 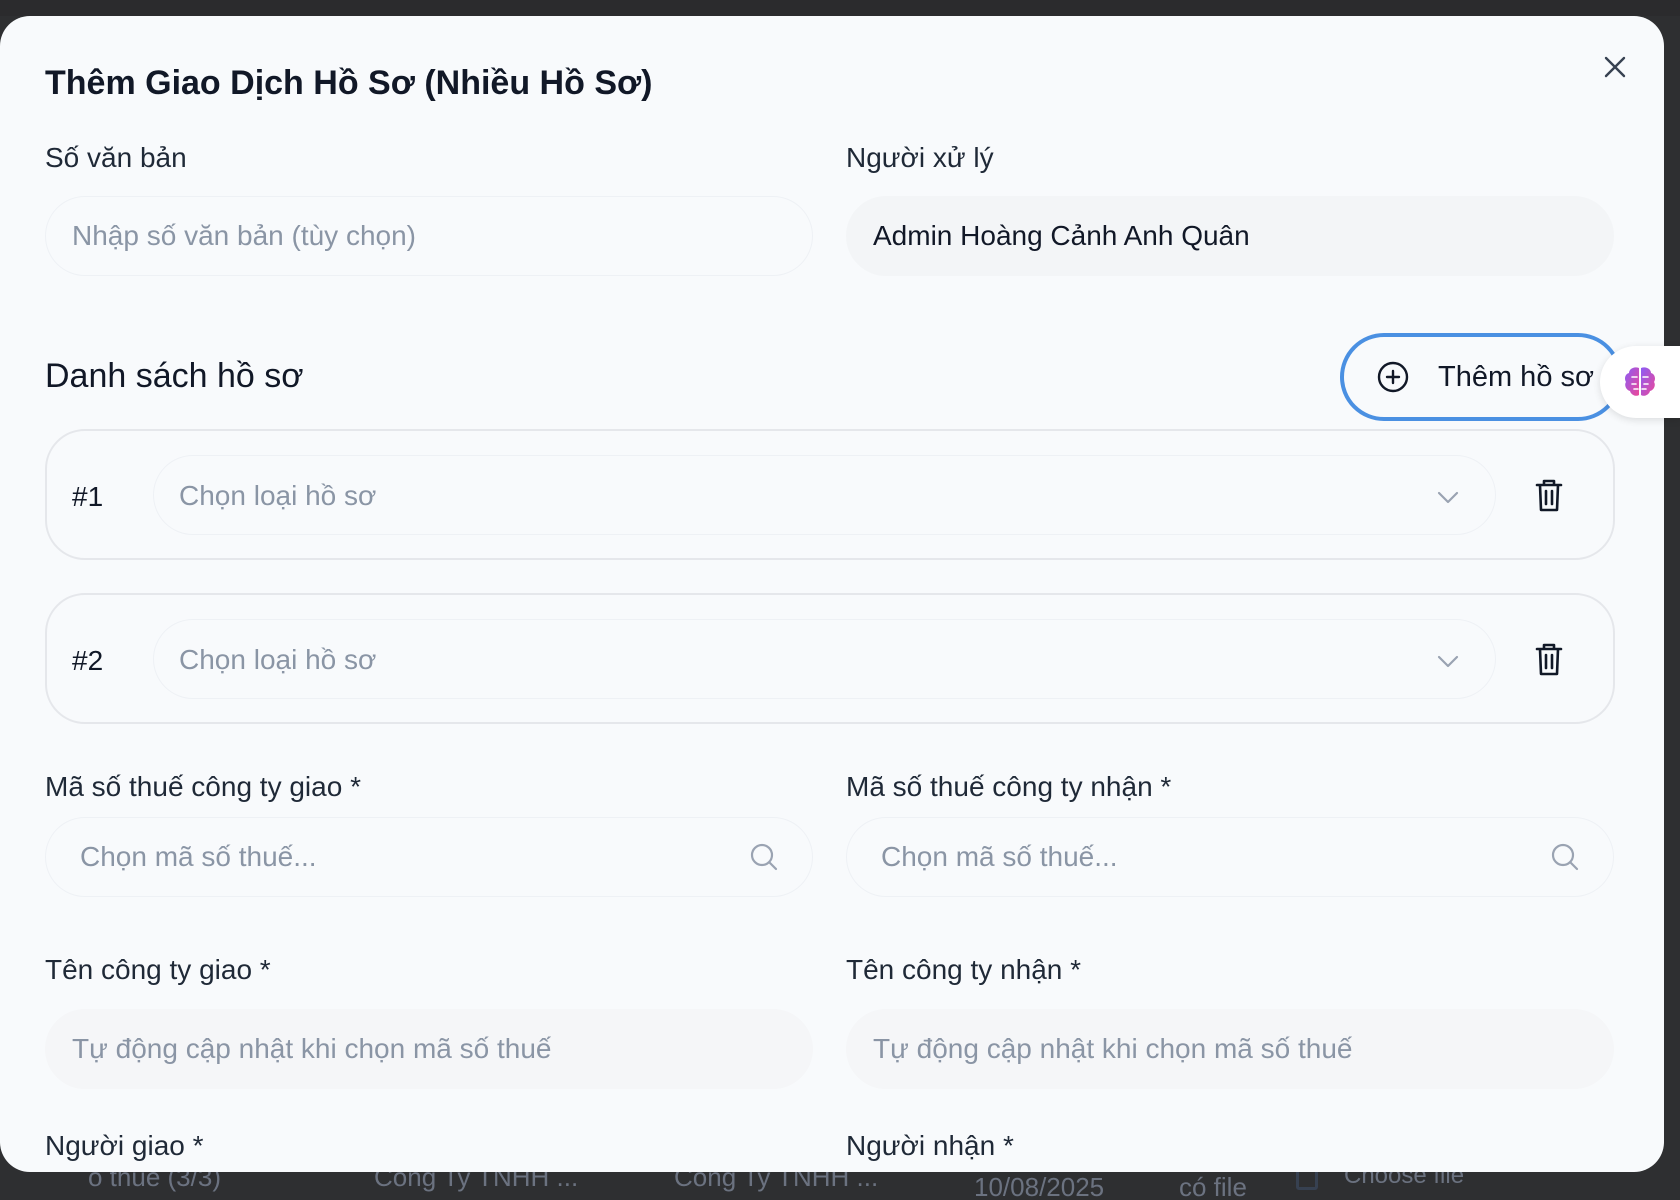 What do you see at coordinates (203, 786) in the screenshot?
I see `sender-tax-label: Mã số thuế công ty giao *` at bounding box center [203, 786].